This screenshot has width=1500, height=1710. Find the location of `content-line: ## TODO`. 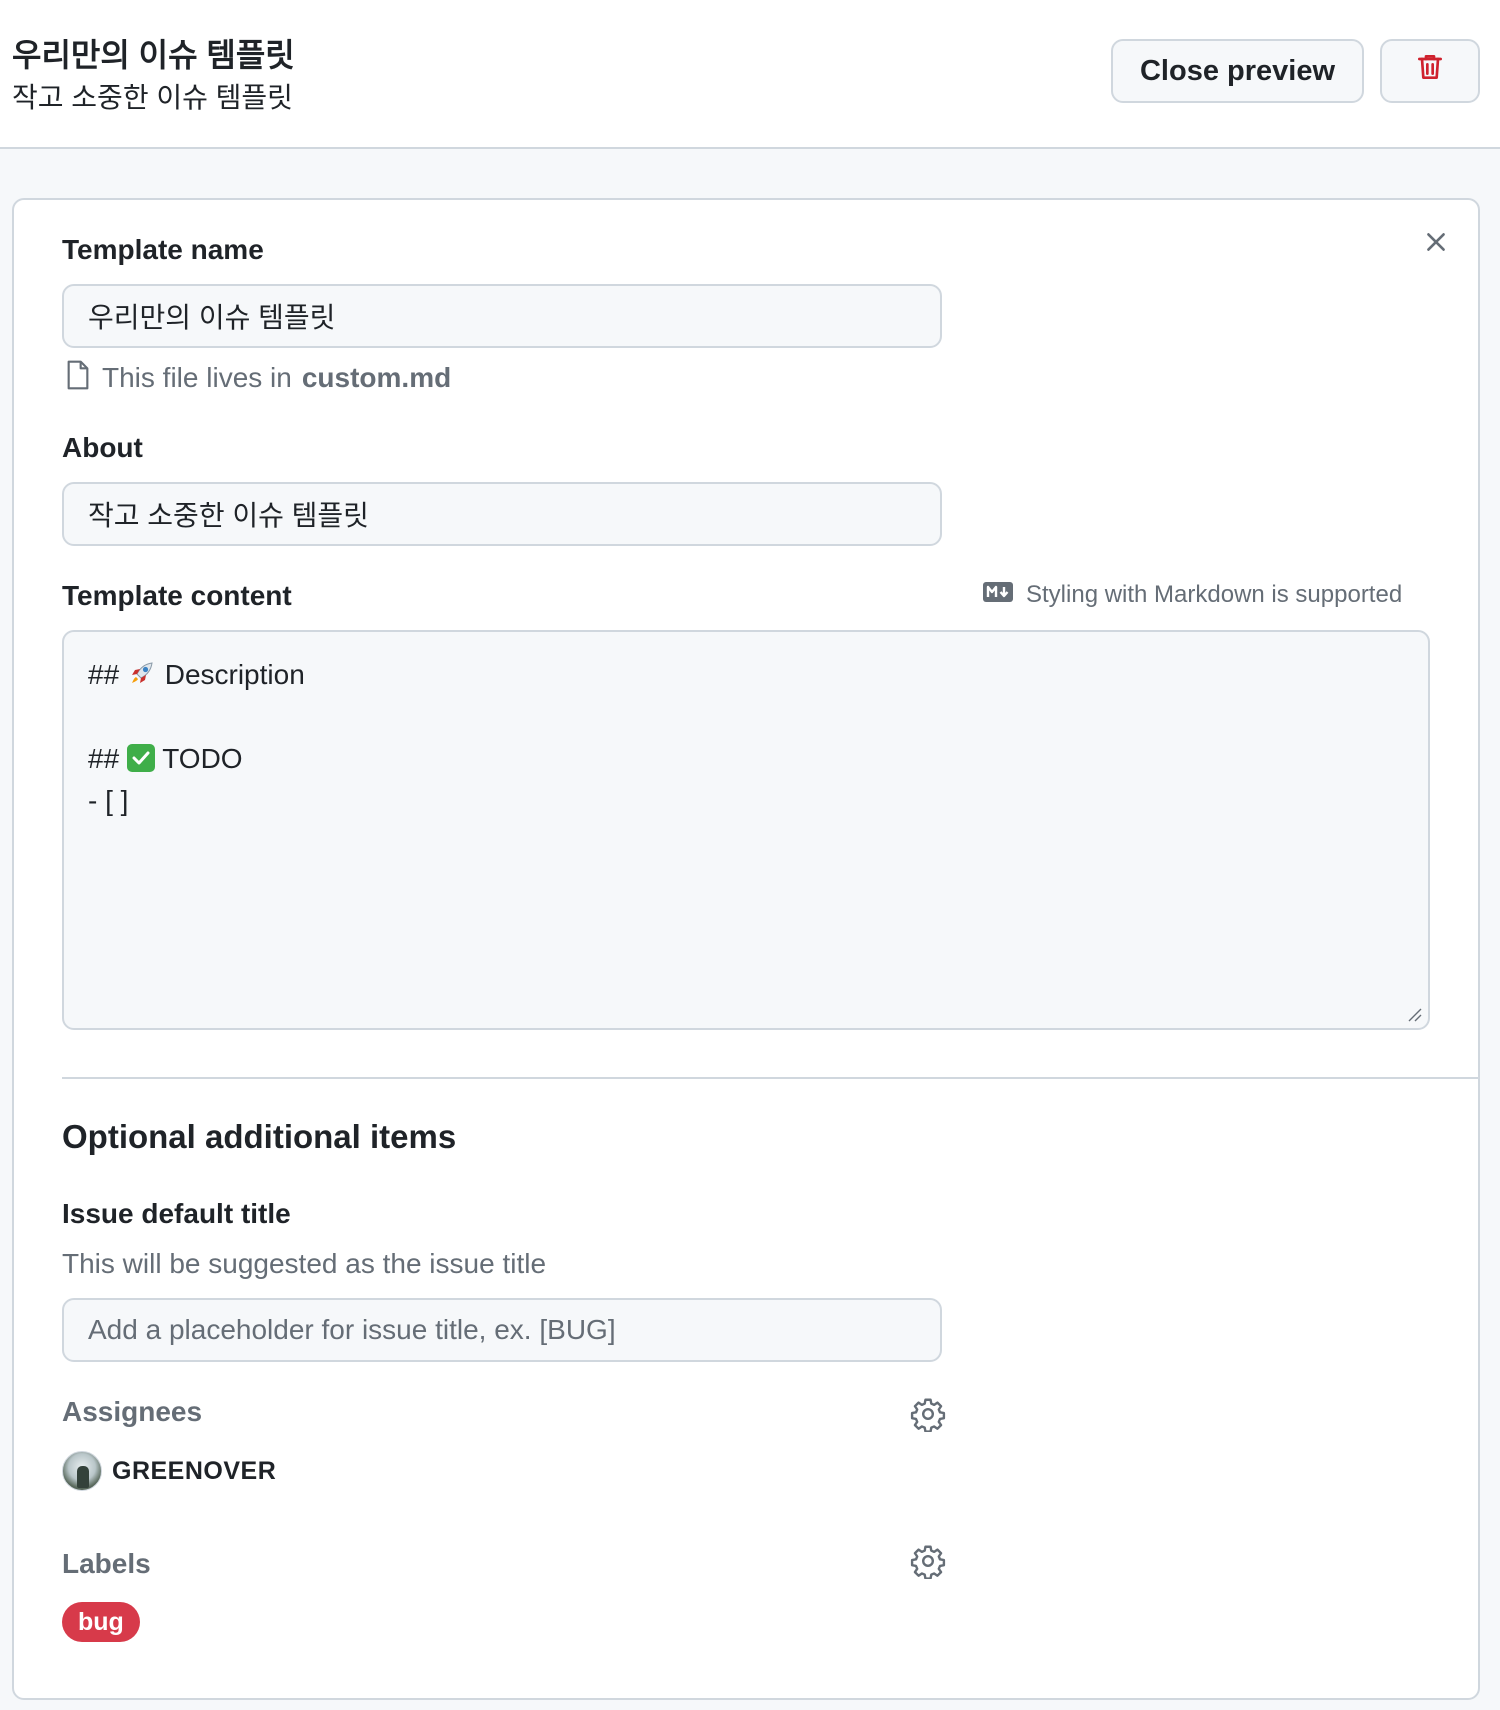

content-line: ## TODO is located at coordinates (165, 758).